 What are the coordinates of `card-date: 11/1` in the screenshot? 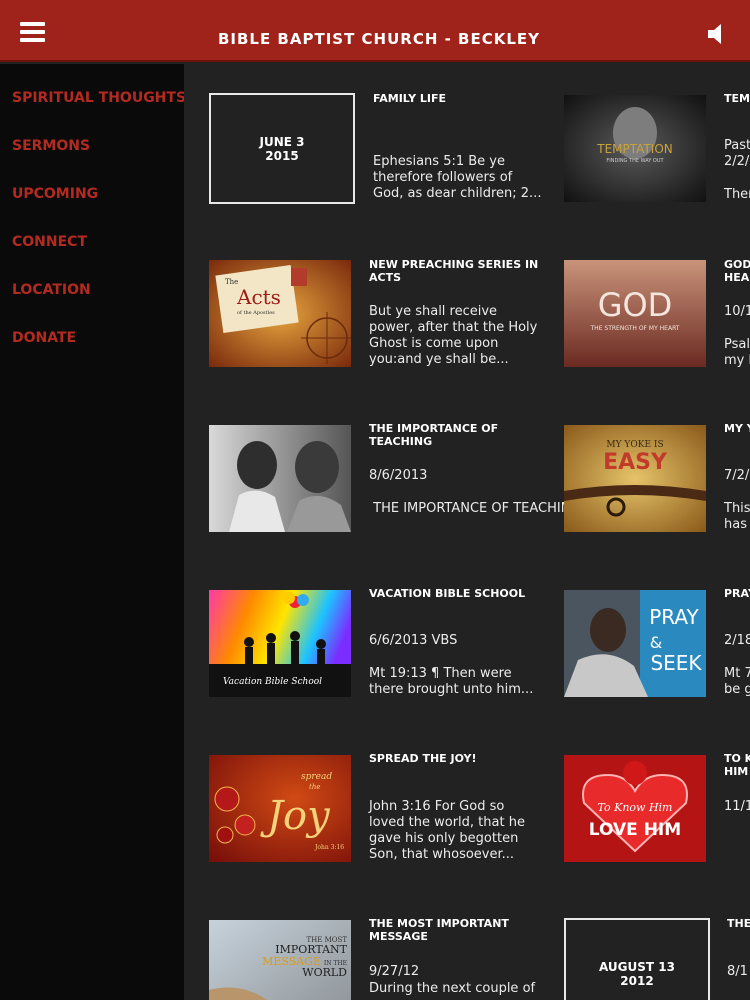 It's located at (737, 806).